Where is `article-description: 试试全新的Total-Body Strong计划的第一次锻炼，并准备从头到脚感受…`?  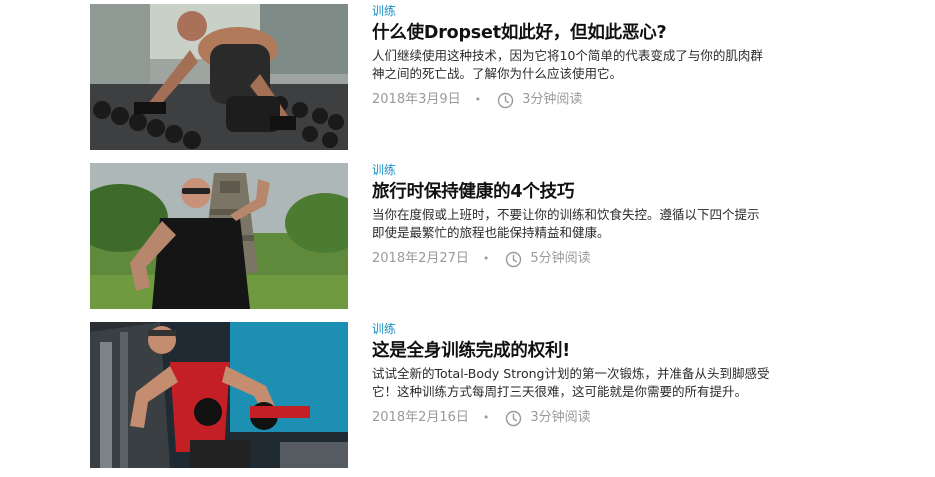
article-description: 试试全新的Total-Body Strong计划的第一次锻炼，并准备从头到脚感受… is located at coordinates (571, 382).